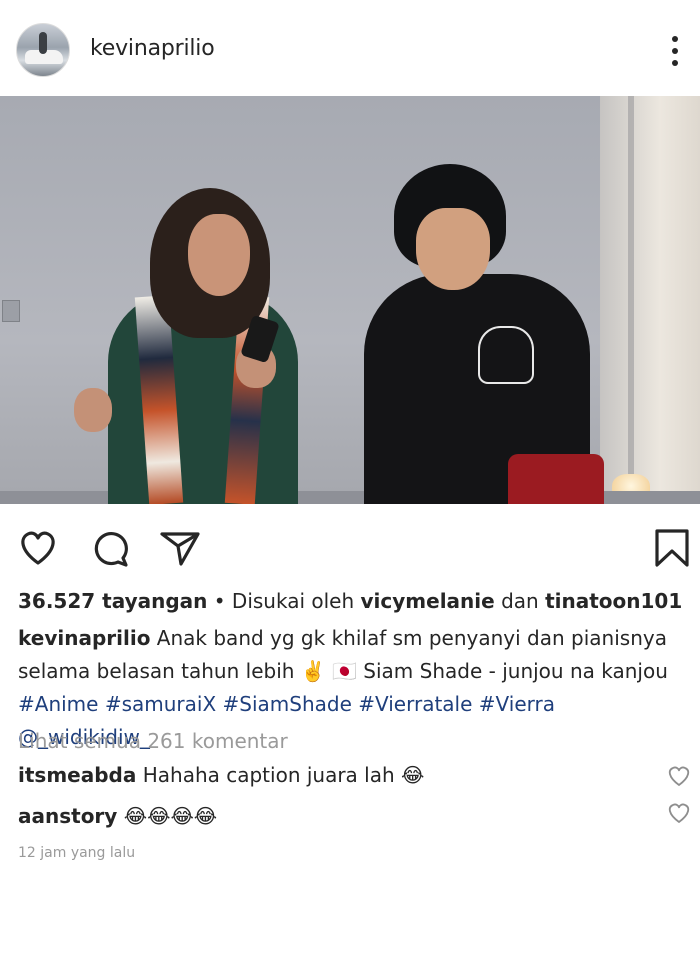  I want to click on avatar-person-shape, so click(43, 43).